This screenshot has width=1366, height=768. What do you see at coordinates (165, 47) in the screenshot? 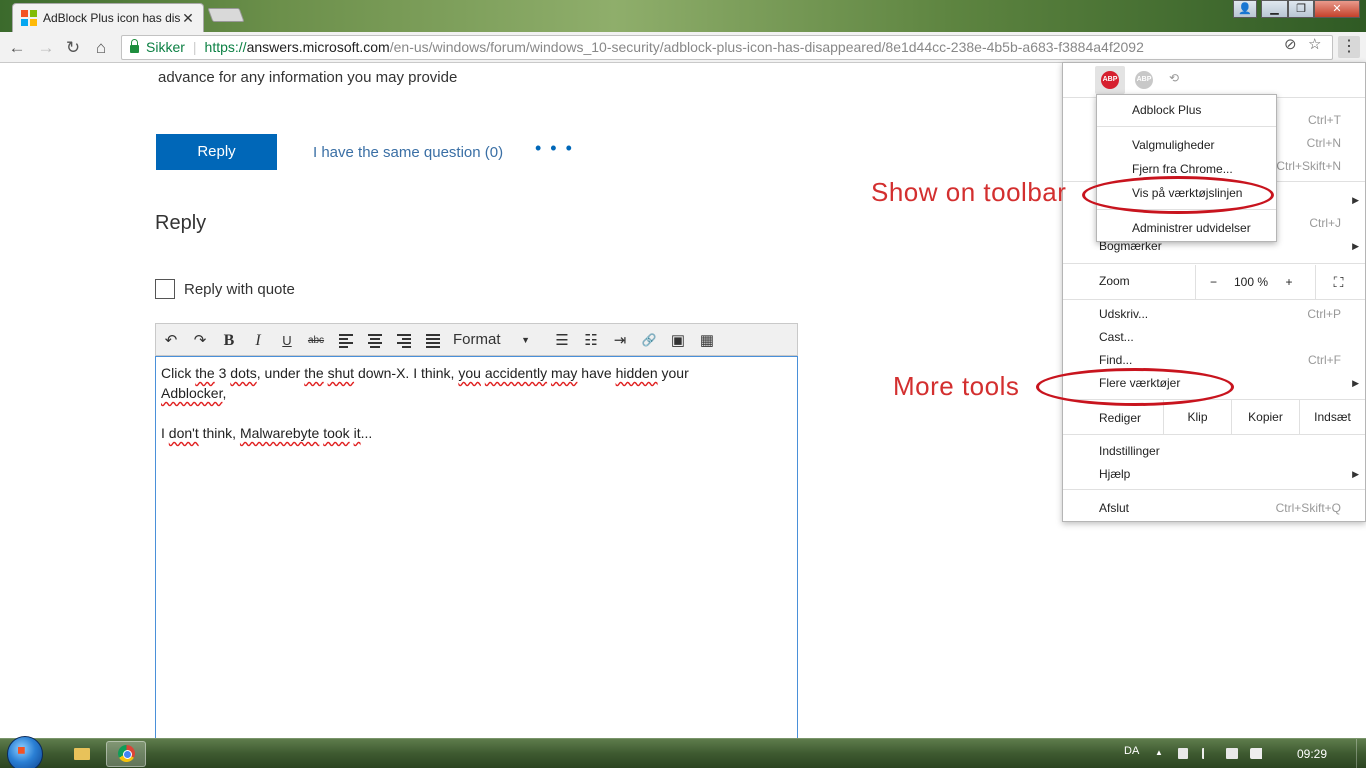
I see `secure-label: Sikker` at bounding box center [165, 47].